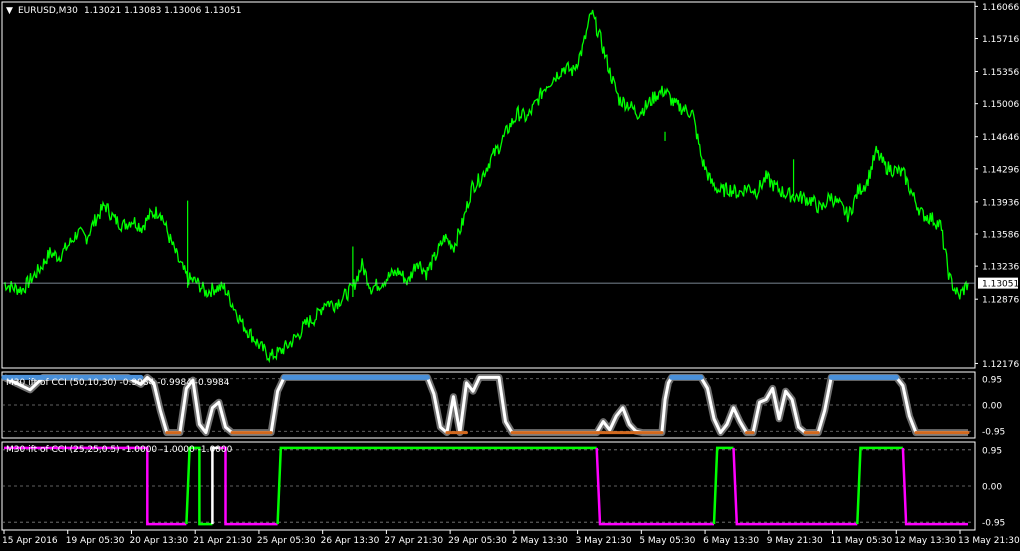 This screenshot has width=1020, height=551. I want to click on time-tick-label: 9 May 21:30, so click(795, 541).